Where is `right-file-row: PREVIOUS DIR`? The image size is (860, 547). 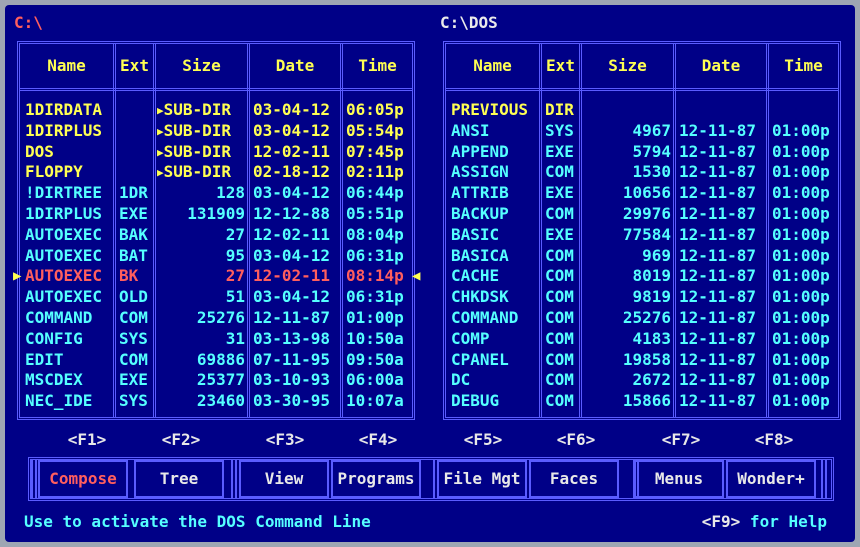 right-file-row: PREVIOUS DIR is located at coordinates (642, 110).